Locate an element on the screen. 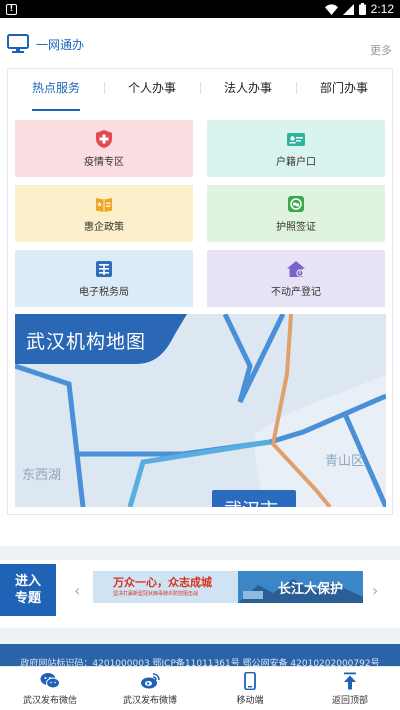 The height and width of the screenshot is (710, 400). service-tile-household-registration: 户籍户口 is located at coordinates (296, 148).